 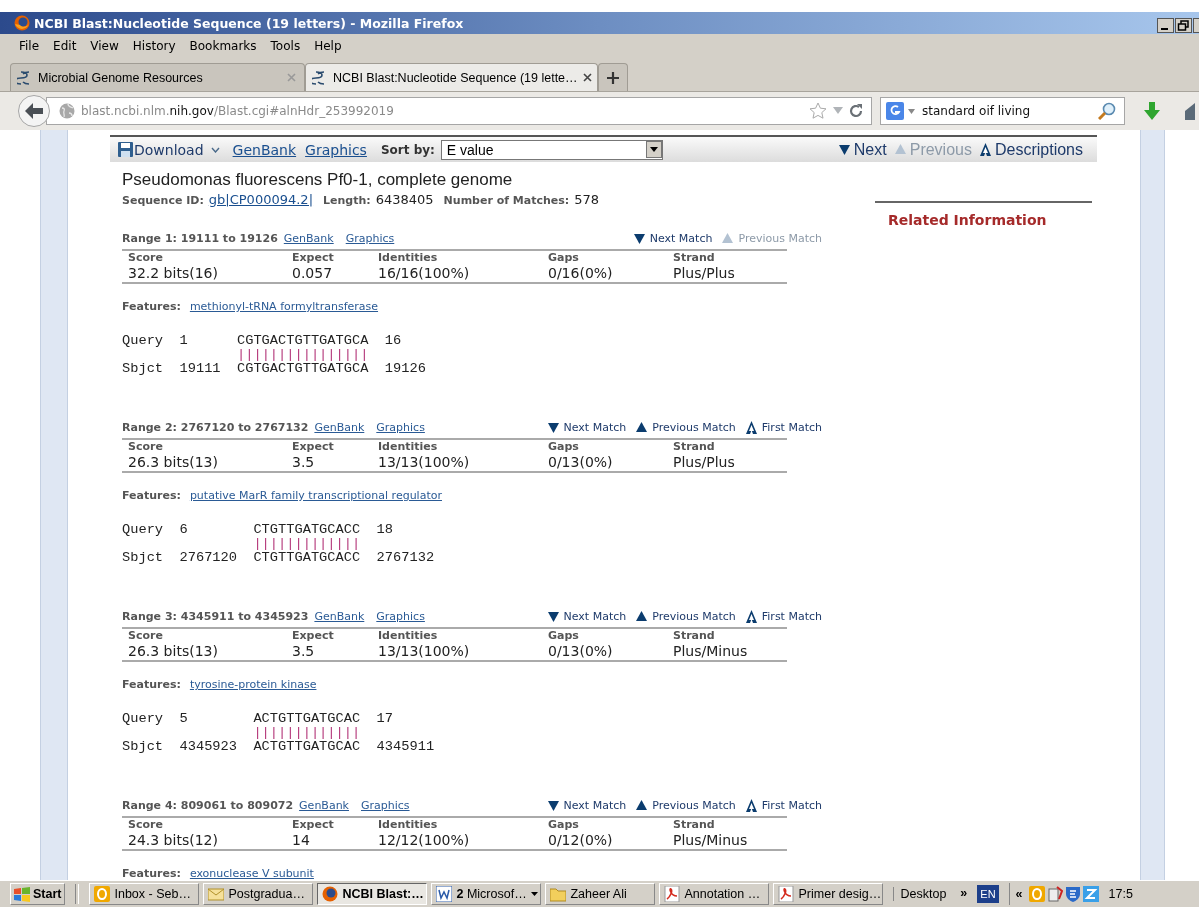 What do you see at coordinates (34, 111) in the screenshot?
I see `back-button` at bounding box center [34, 111].